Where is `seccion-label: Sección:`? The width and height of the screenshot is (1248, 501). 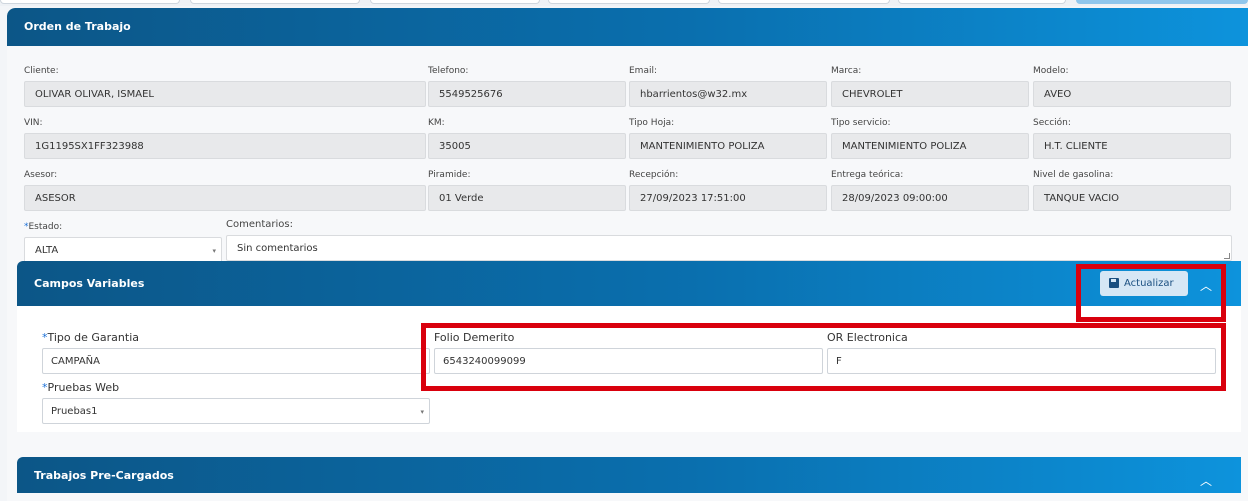
seccion-label: Sección: is located at coordinates (1052, 123).